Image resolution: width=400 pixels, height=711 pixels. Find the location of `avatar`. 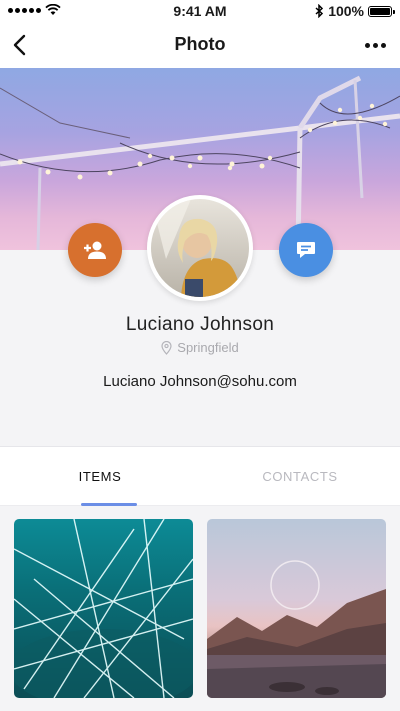

avatar is located at coordinates (200, 248).